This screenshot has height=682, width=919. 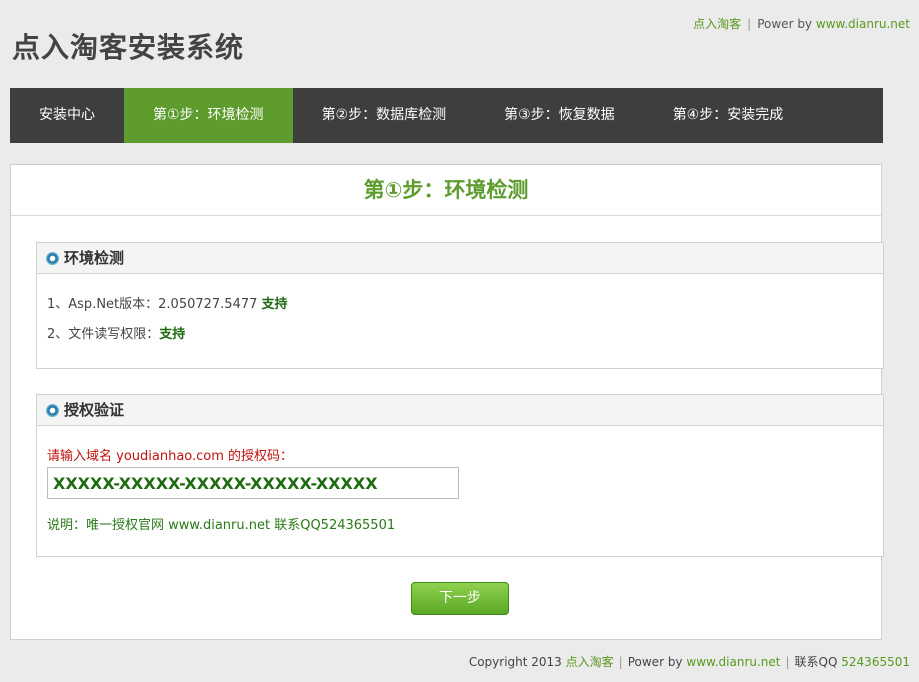 I want to click on power-by-label: Power by, so click(x=785, y=24).